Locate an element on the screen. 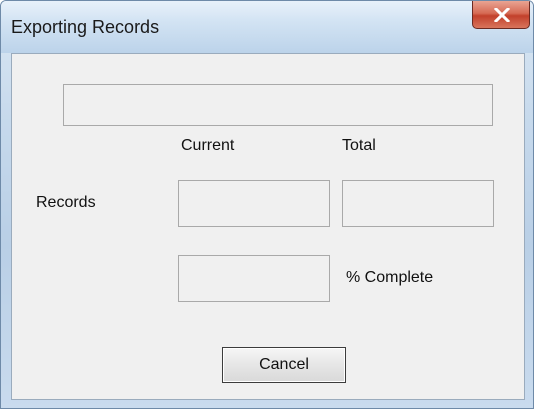  records-label: Records is located at coordinates (66, 202).